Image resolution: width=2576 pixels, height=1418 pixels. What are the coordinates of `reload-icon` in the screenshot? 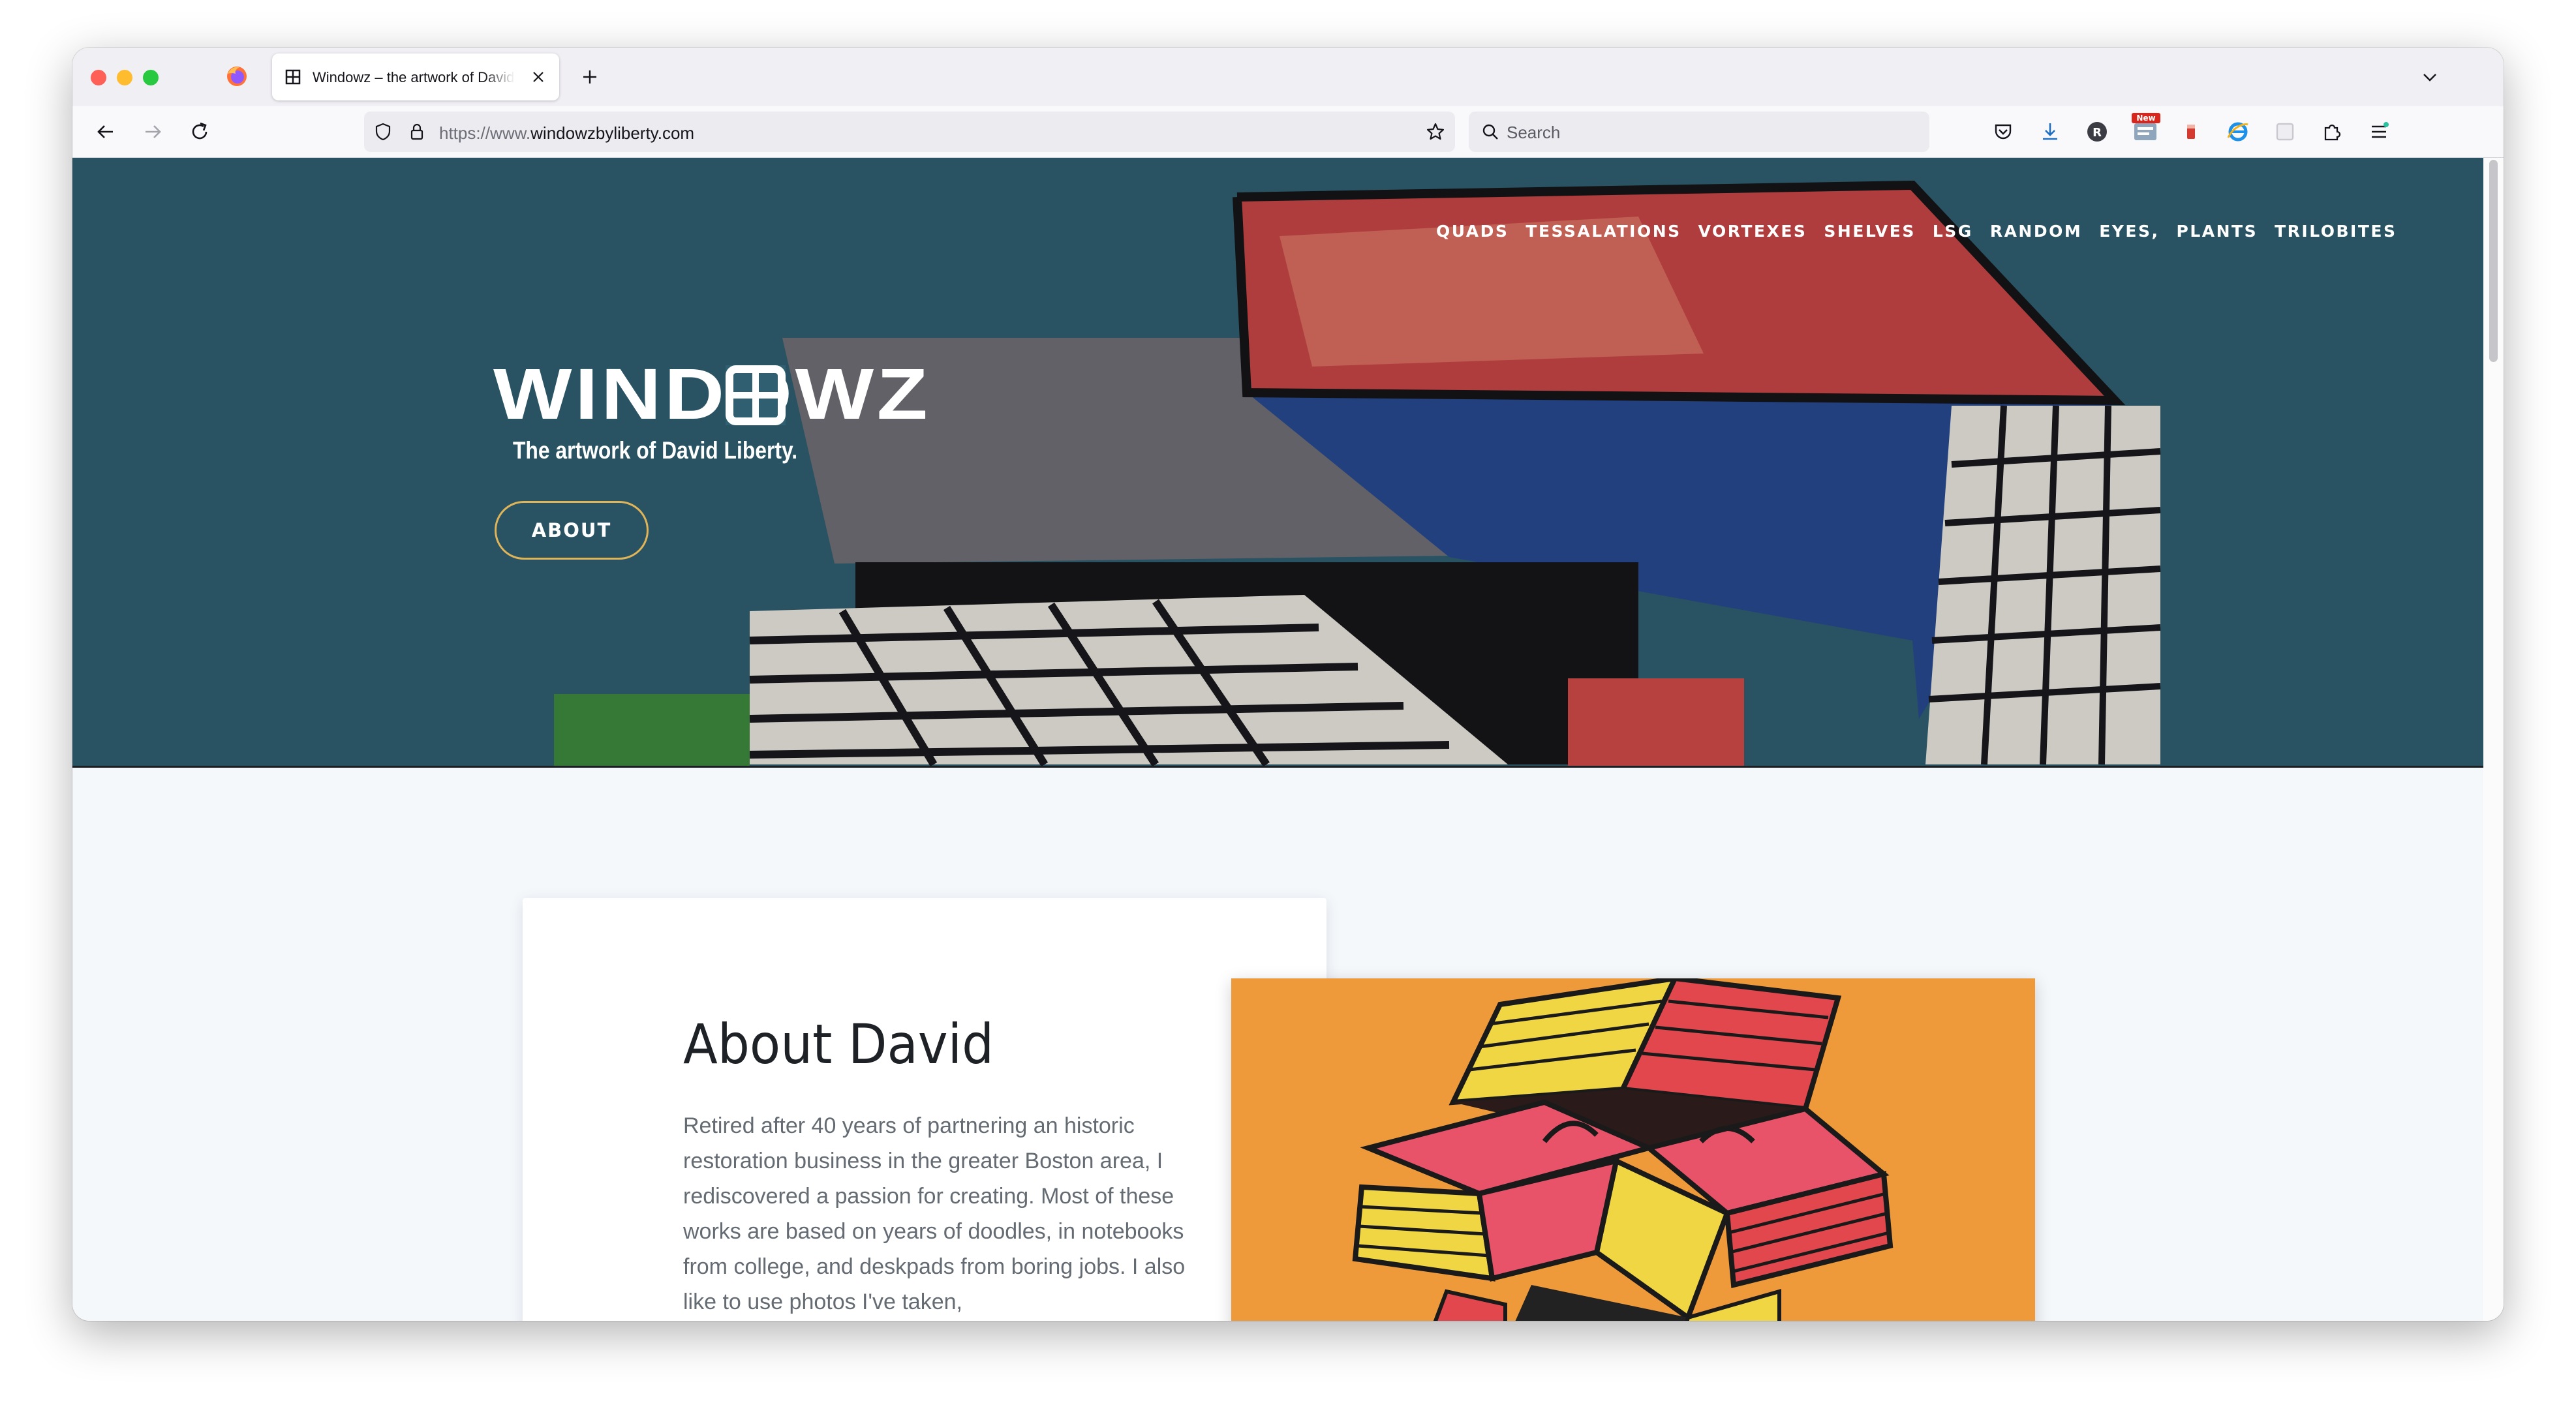 It's located at (199, 131).